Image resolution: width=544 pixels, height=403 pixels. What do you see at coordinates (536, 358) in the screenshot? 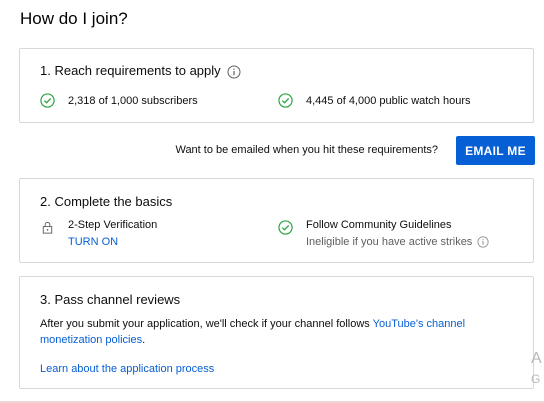
I see `activation-watermark-line1: A` at bounding box center [536, 358].